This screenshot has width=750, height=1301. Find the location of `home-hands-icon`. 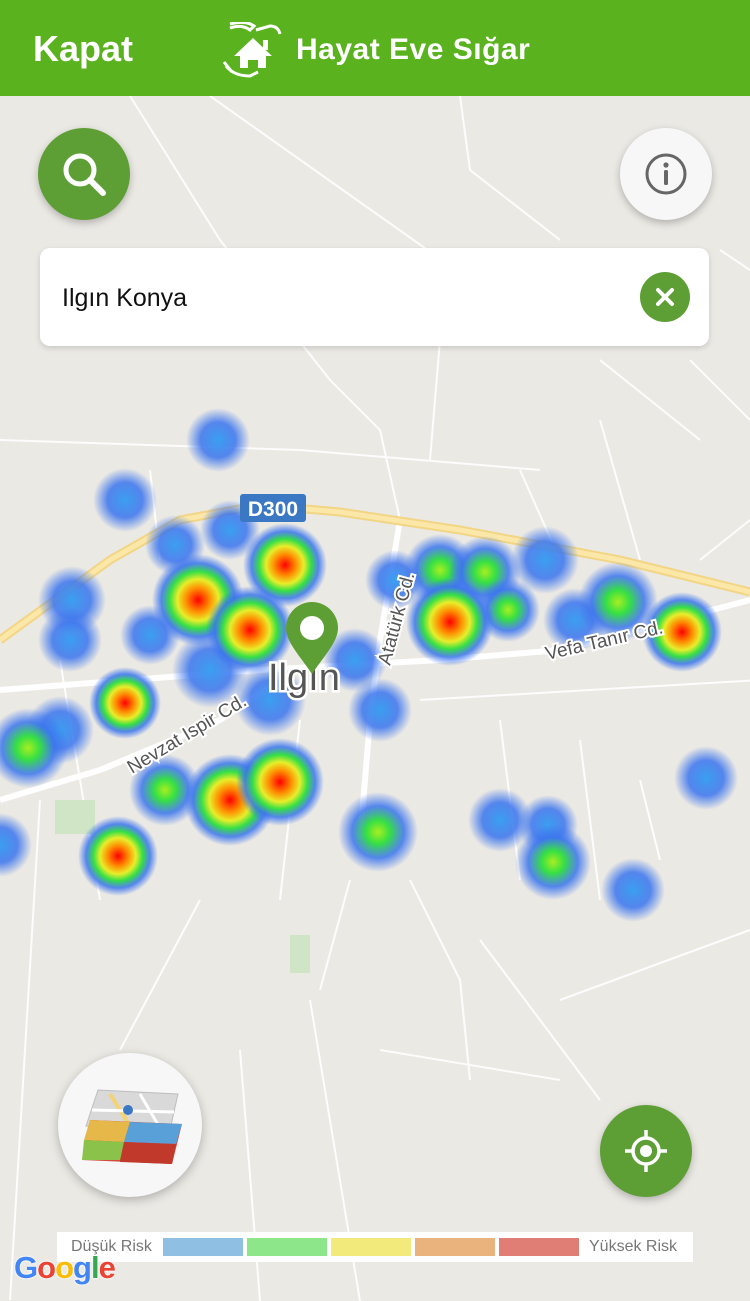

home-hands-icon is located at coordinates (252, 50).